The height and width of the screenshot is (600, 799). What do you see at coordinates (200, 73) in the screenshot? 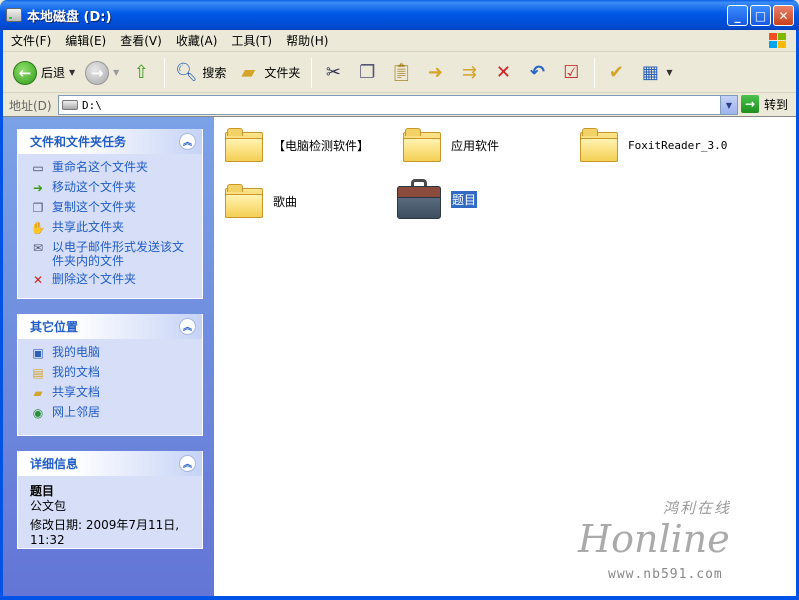
I see `search-button: 🔍︎ 搜索` at bounding box center [200, 73].